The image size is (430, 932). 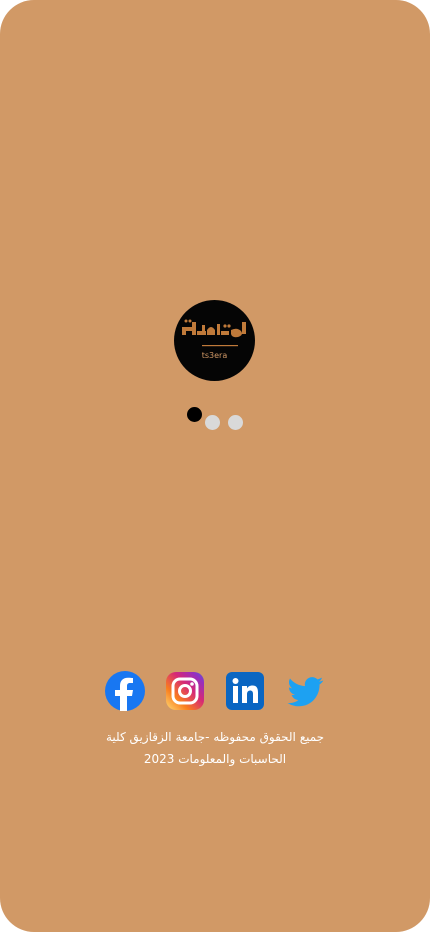 I want to click on logo-subtitle: ts3era, so click(x=214, y=355).